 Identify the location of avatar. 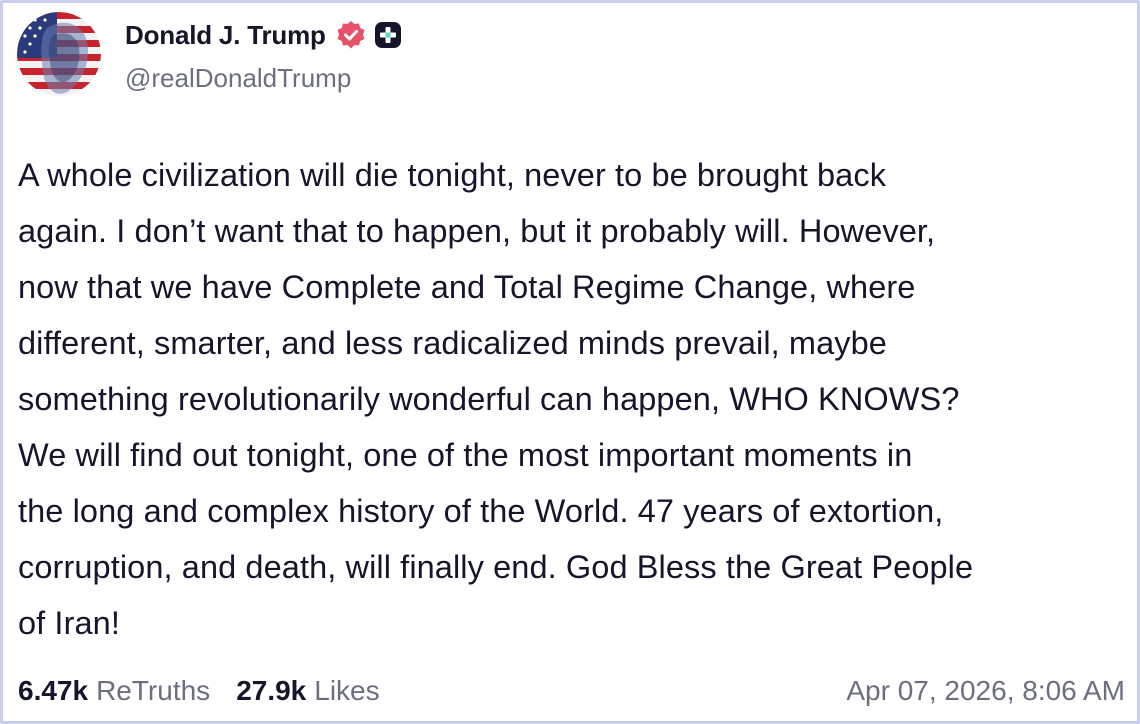
(59, 54).